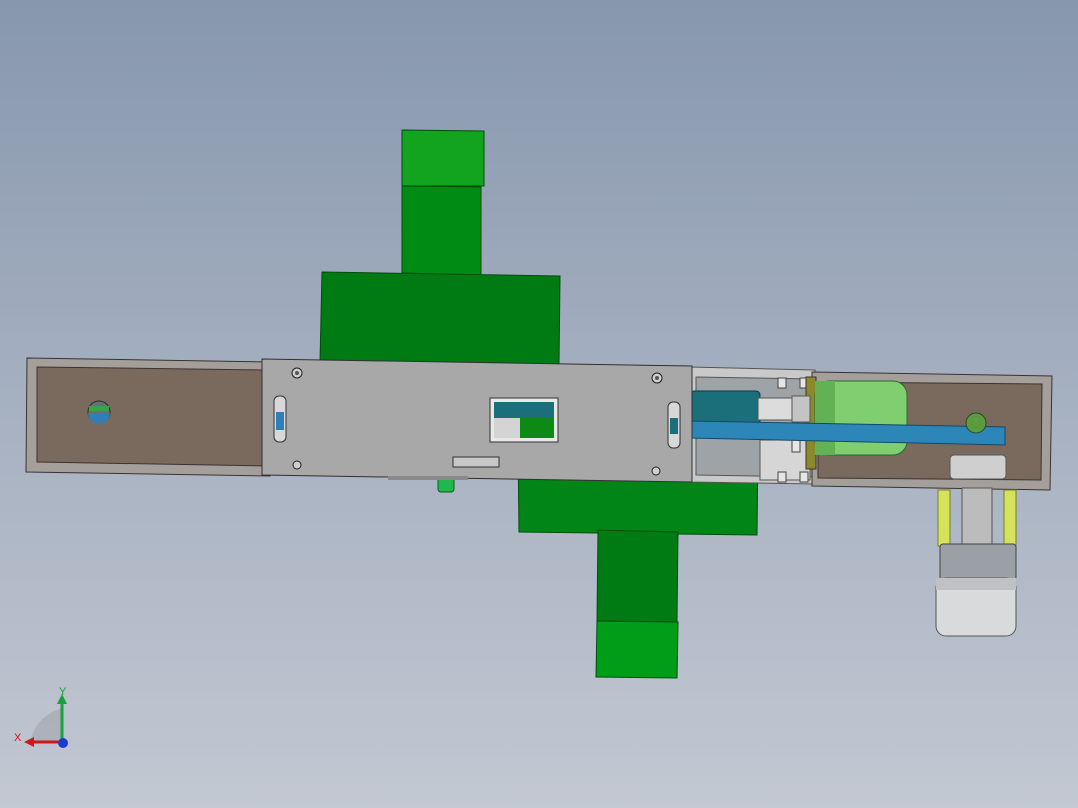  I want to click on x-axis-label: X, so click(18, 738).